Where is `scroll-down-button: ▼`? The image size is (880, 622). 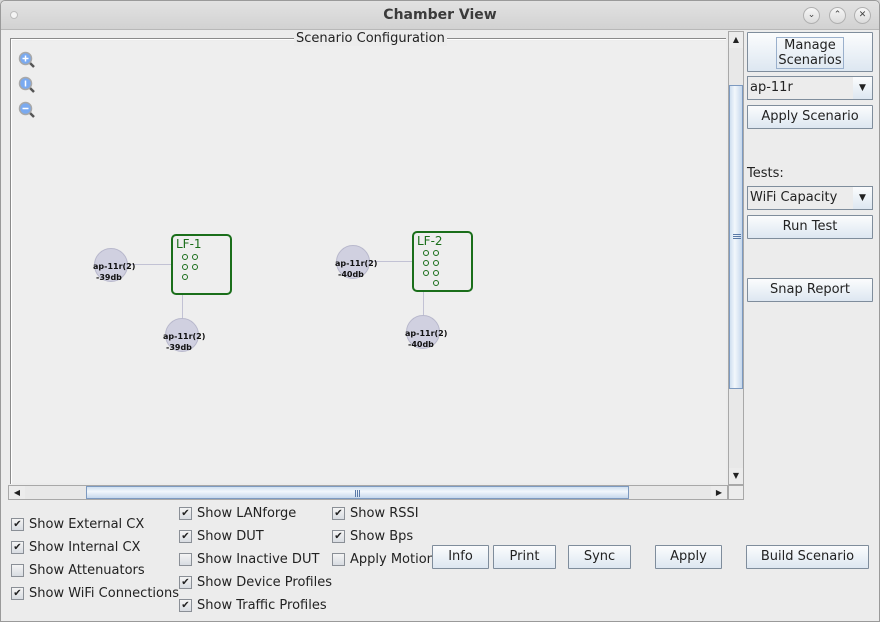 scroll-down-button: ▼ is located at coordinates (736, 476).